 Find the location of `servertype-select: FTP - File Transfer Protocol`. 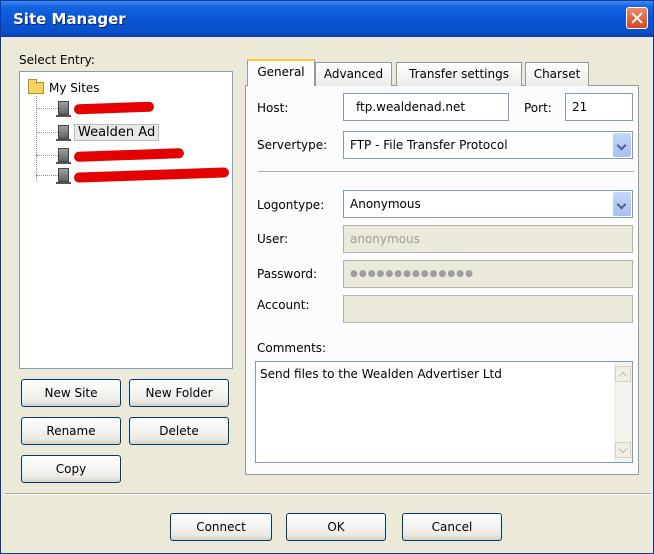

servertype-select: FTP - File Transfer Protocol is located at coordinates (488, 145).